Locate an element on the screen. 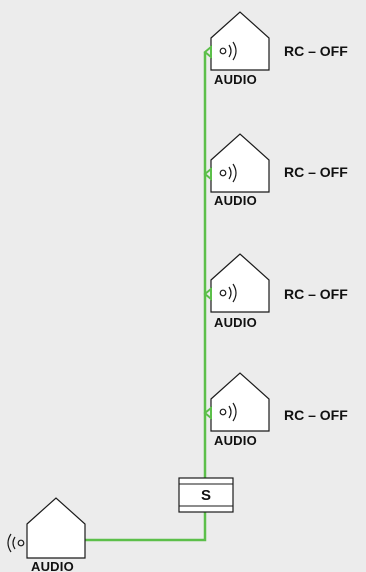  audio-device-4: AUDIO RC – OFF is located at coordinates (275, 410).